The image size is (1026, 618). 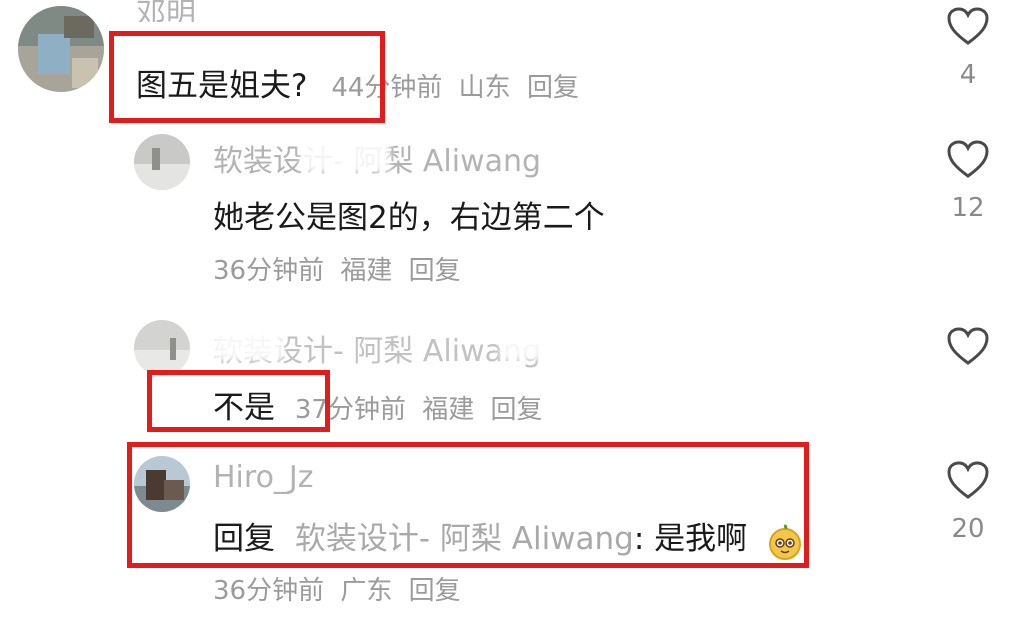 What do you see at coordinates (409, 218) in the screenshot?
I see `comment-body: 她老公是图2的，右边第二个` at bounding box center [409, 218].